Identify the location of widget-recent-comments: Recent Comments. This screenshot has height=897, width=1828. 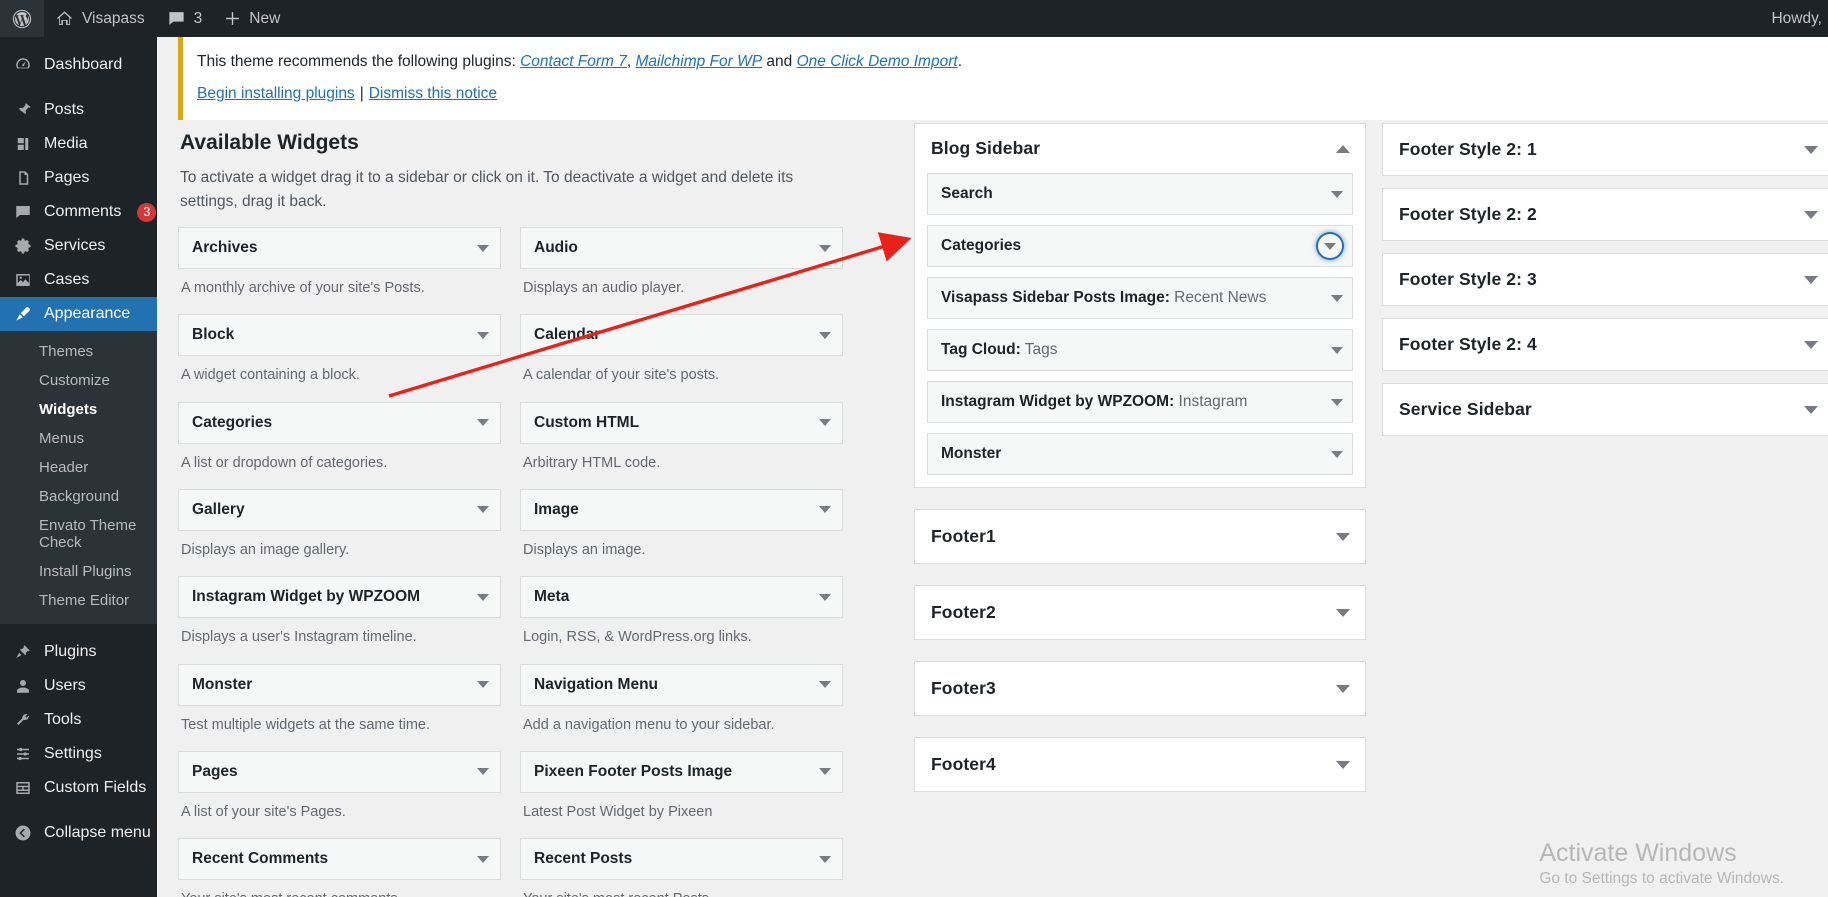
(339, 859).